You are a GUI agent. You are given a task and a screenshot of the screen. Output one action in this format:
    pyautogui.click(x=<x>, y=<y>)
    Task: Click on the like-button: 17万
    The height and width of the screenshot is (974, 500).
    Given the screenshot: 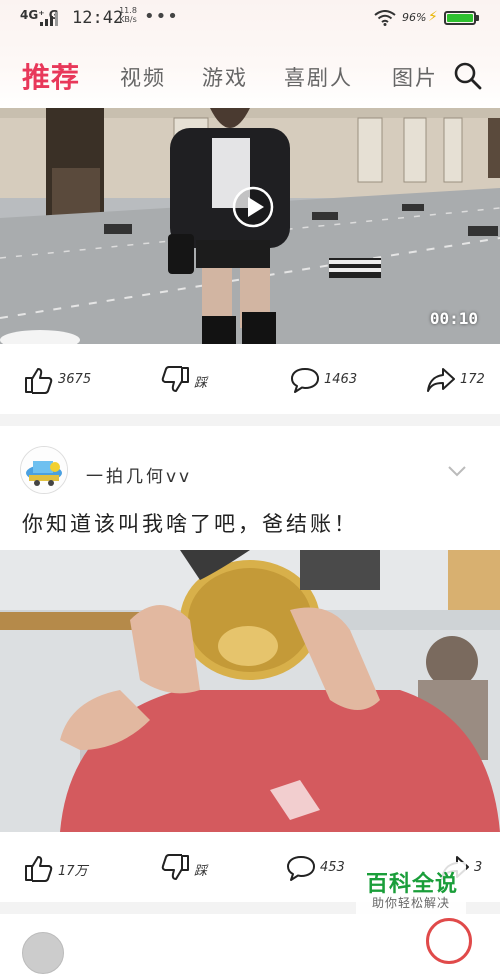 What is the action you would take?
    pyautogui.click(x=60, y=868)
    